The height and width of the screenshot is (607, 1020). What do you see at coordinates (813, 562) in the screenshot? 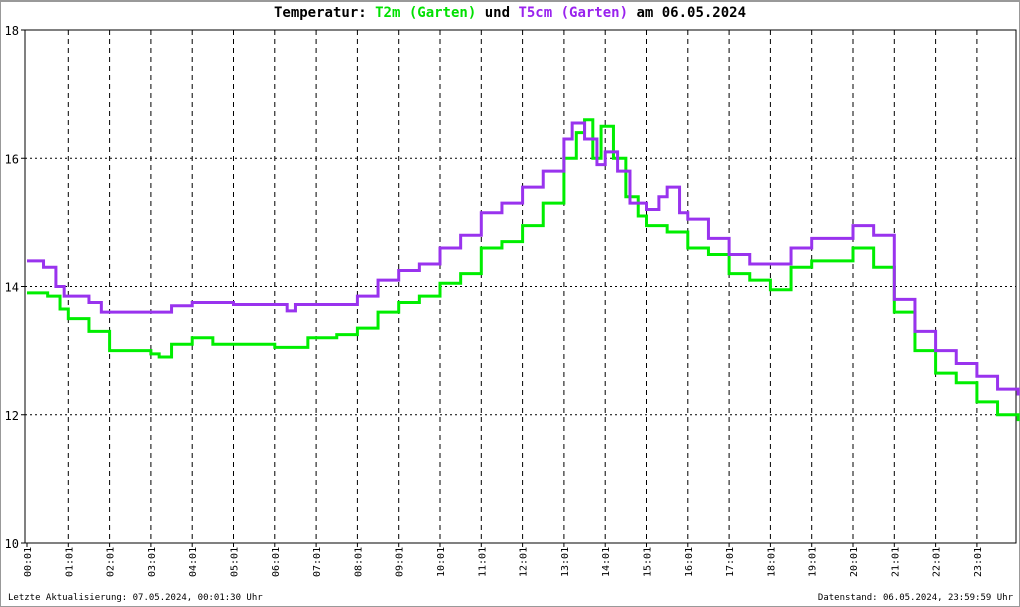
I see `x-tick-label: 19:01` at bounding box center [813, 562].